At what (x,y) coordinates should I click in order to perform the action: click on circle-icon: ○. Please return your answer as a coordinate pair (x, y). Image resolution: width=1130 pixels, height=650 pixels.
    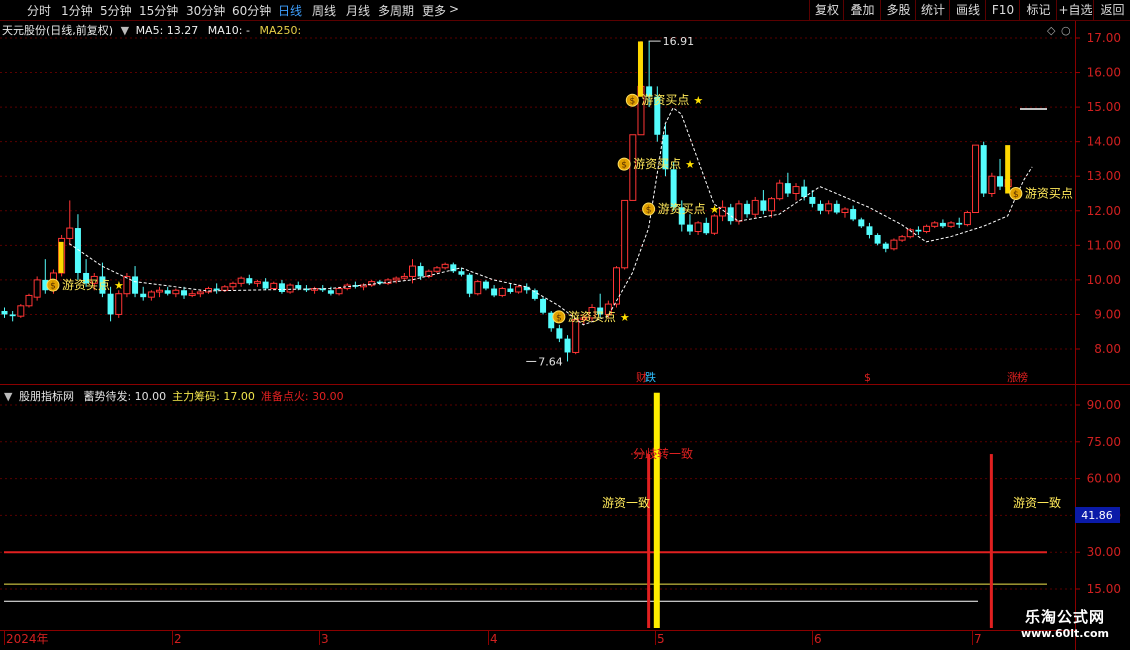
    Looking at the image, I should click on (1066, 30).